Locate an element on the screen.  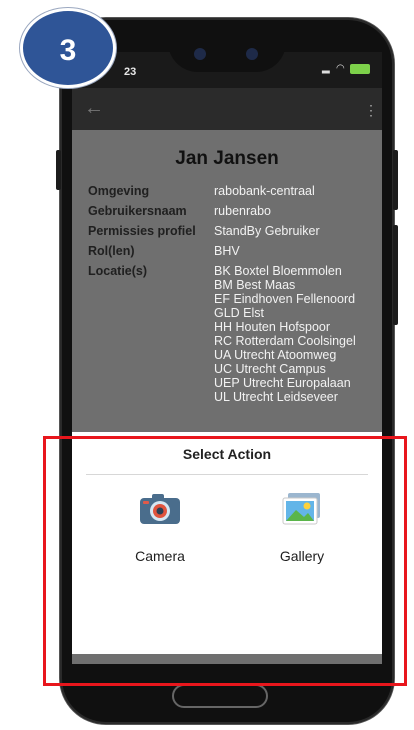
battery-icon is located at coordinates (360, 69).